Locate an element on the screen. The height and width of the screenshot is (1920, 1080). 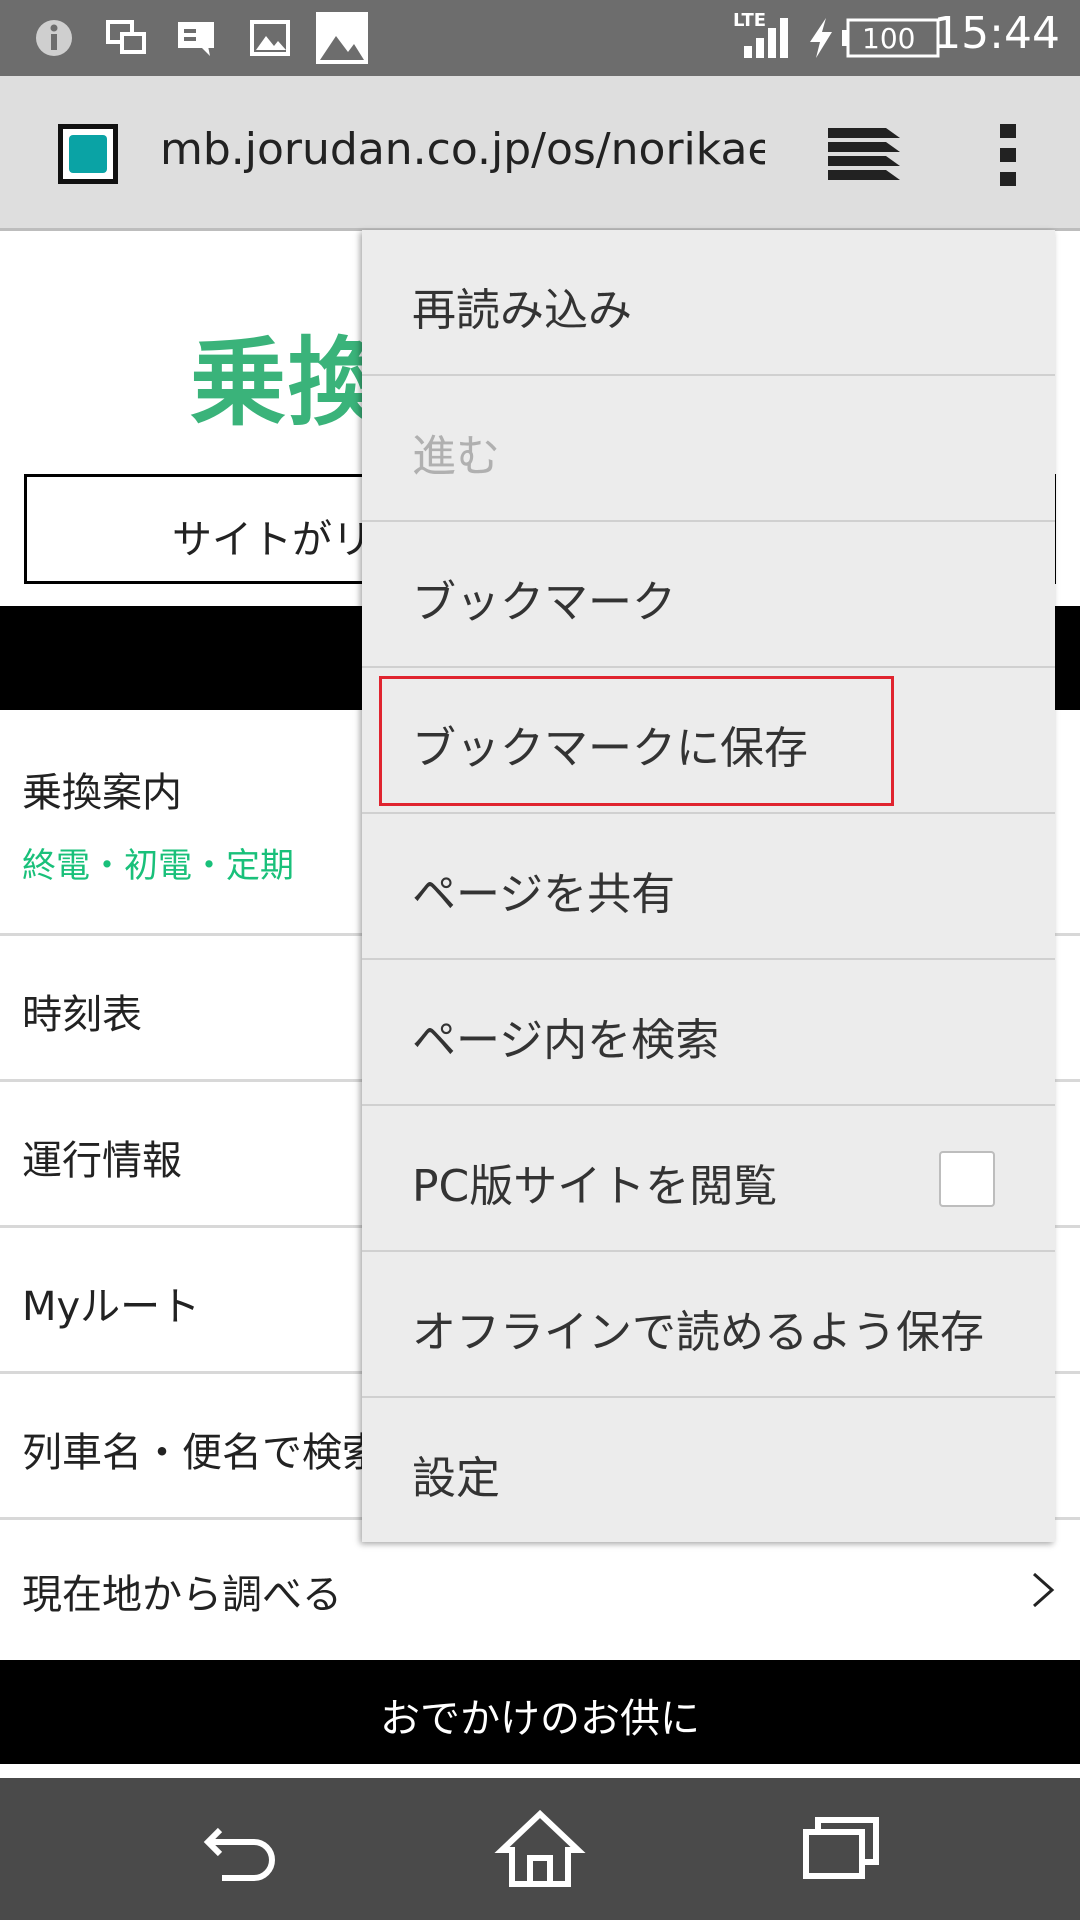
home-icon is located at coordinates (540, 1848).